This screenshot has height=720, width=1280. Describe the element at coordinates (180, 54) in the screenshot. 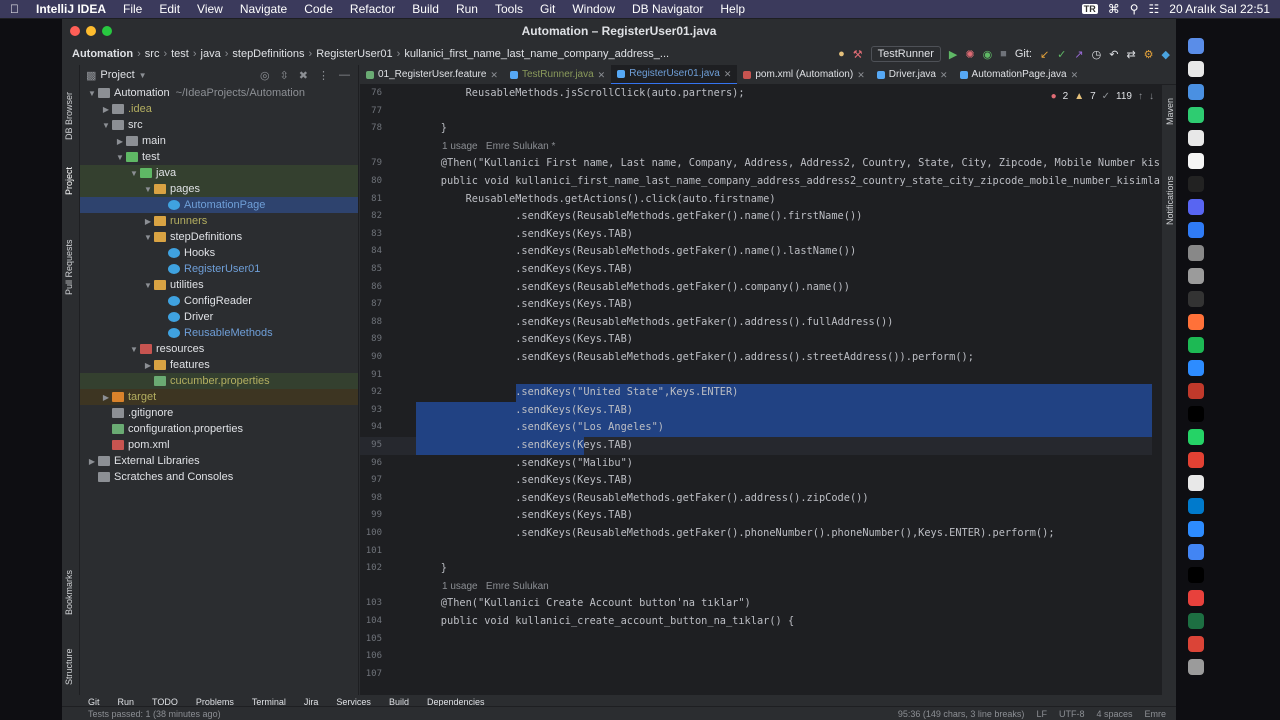

I see `breadcrumb-item: test` at that location.